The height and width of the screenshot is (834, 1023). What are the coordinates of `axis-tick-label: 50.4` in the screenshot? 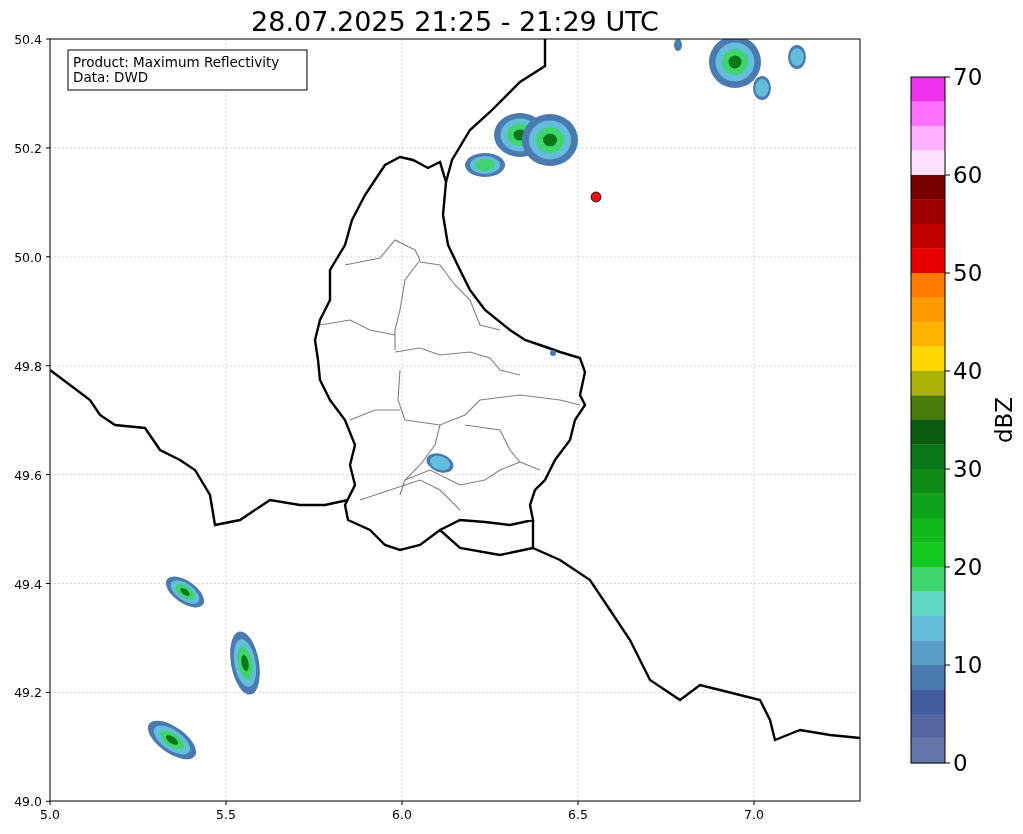 It's located at (28, 39).